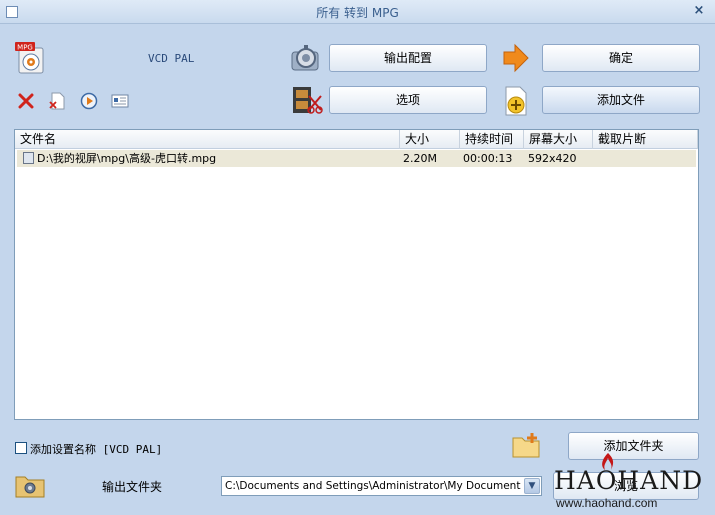  I want to click on delete-x-icon, so click(26, 101).